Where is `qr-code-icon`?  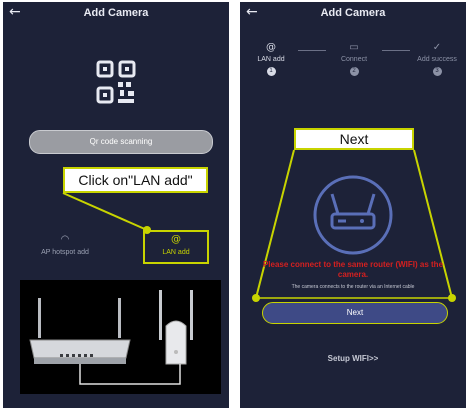
qr-code-icon is located at coordinates (116, 82).